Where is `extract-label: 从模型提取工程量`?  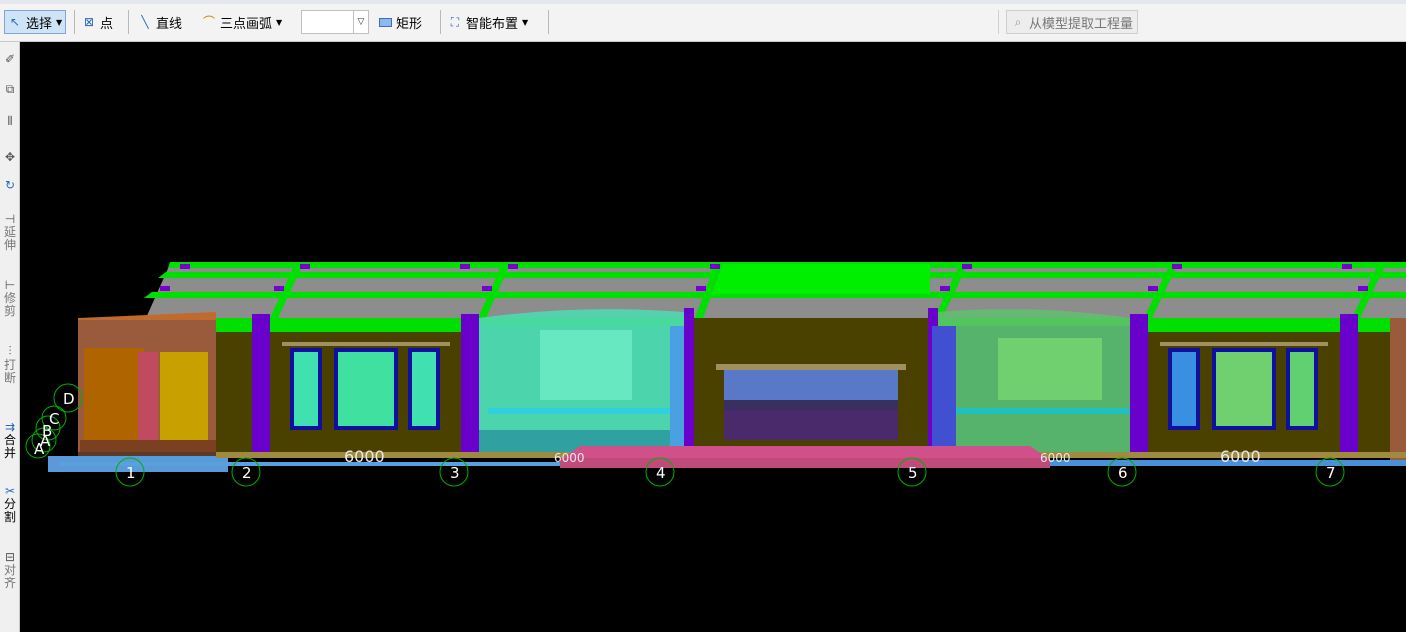
extract-label: 从模型提取工程量 is located at coordinates (1081, 24).